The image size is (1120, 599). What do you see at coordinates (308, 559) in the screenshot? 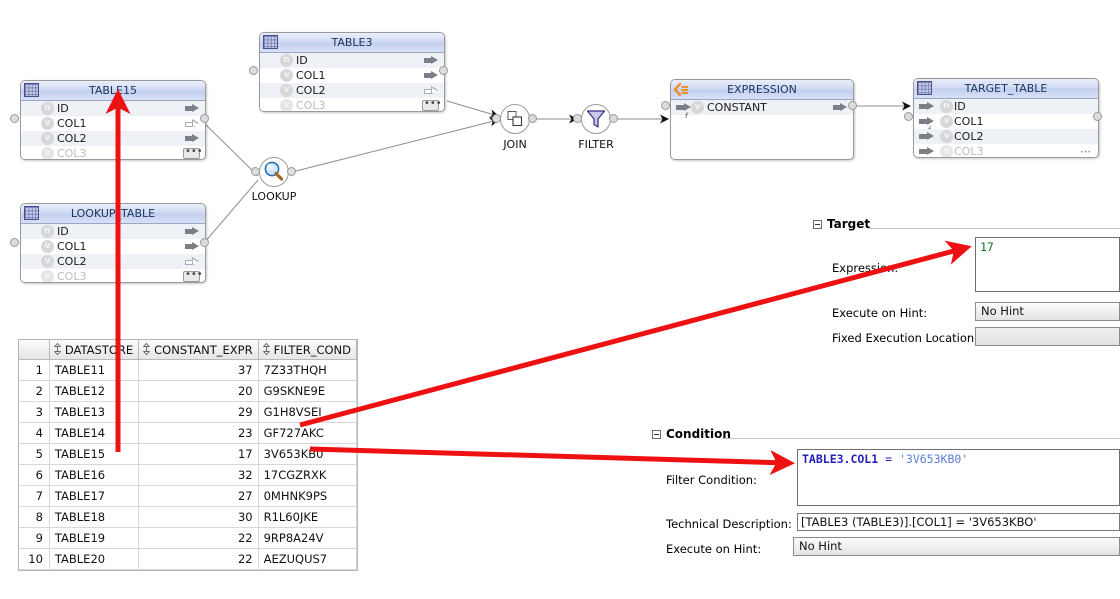
I see `cell-filter-cond: AEZUQUS7` at bounding box center [308, 559].